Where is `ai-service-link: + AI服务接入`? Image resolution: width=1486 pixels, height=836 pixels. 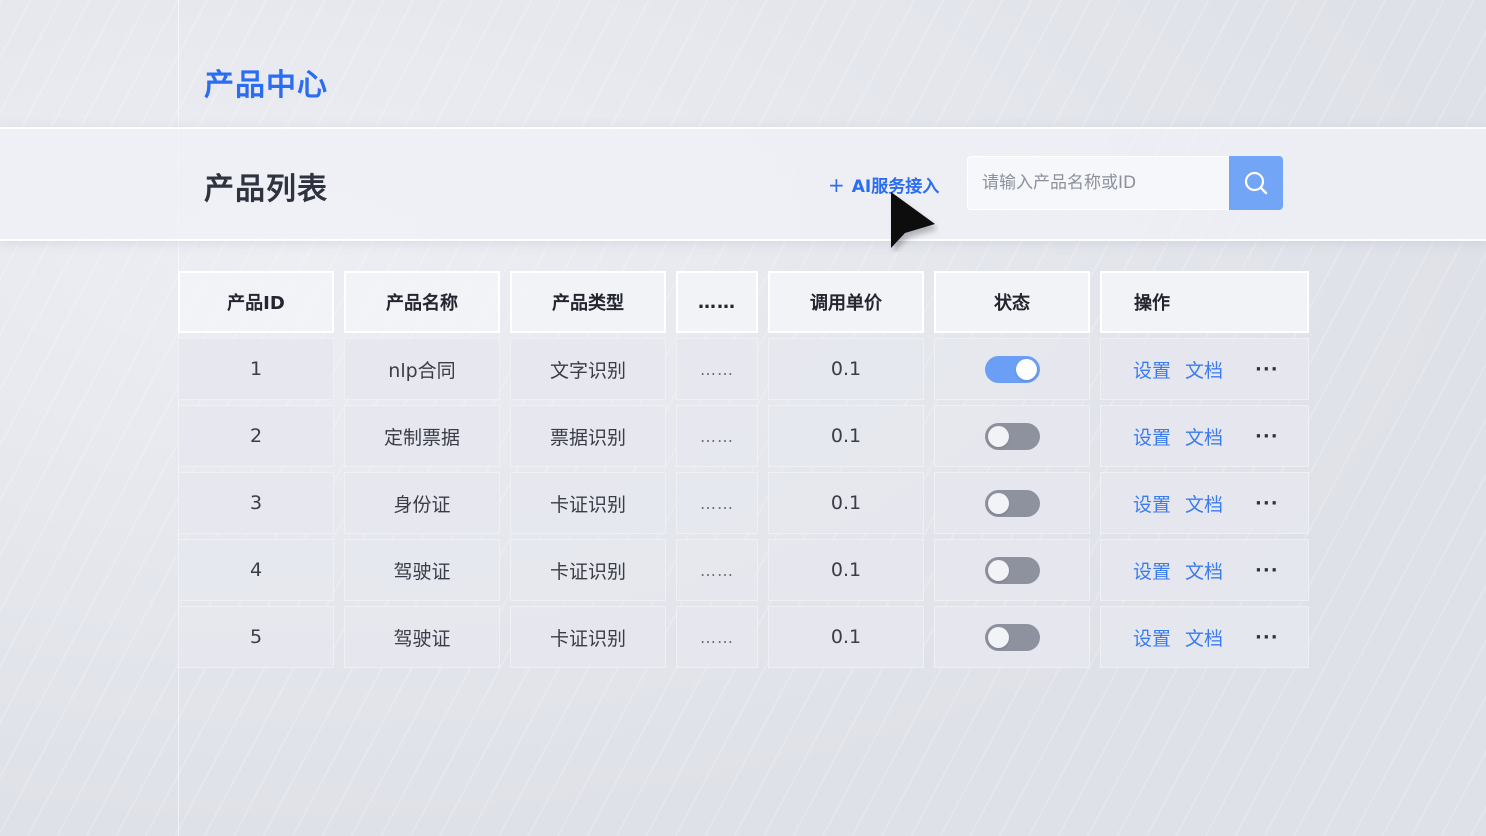 ai-service-link: + AI服务接入 is located at coordinates (884, 185).